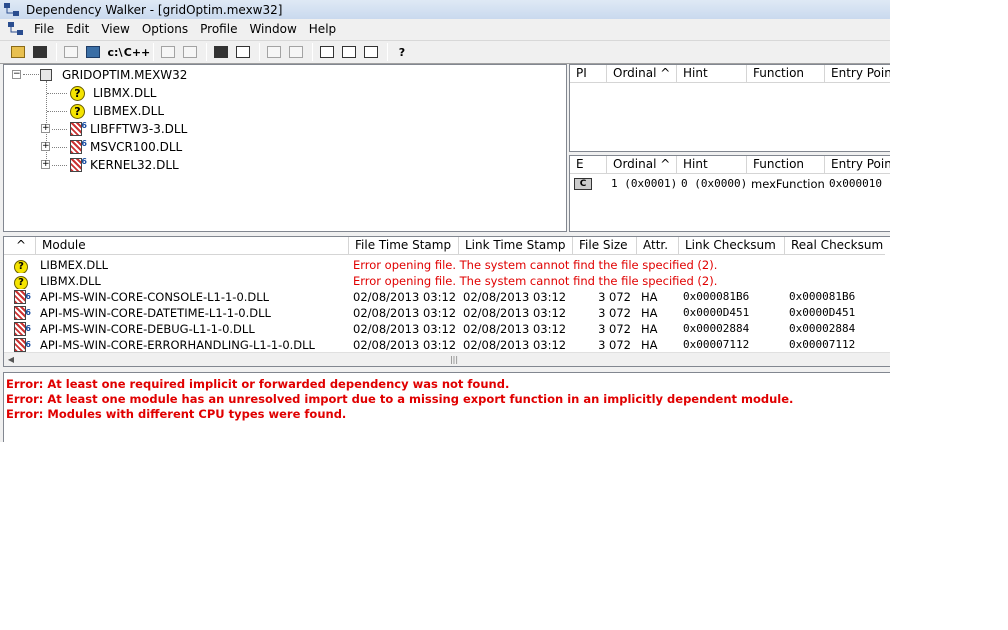 Image resolution: width=1008 pixels, height=630 pixels. I want to click on edit-module-button, so click(190, 52).